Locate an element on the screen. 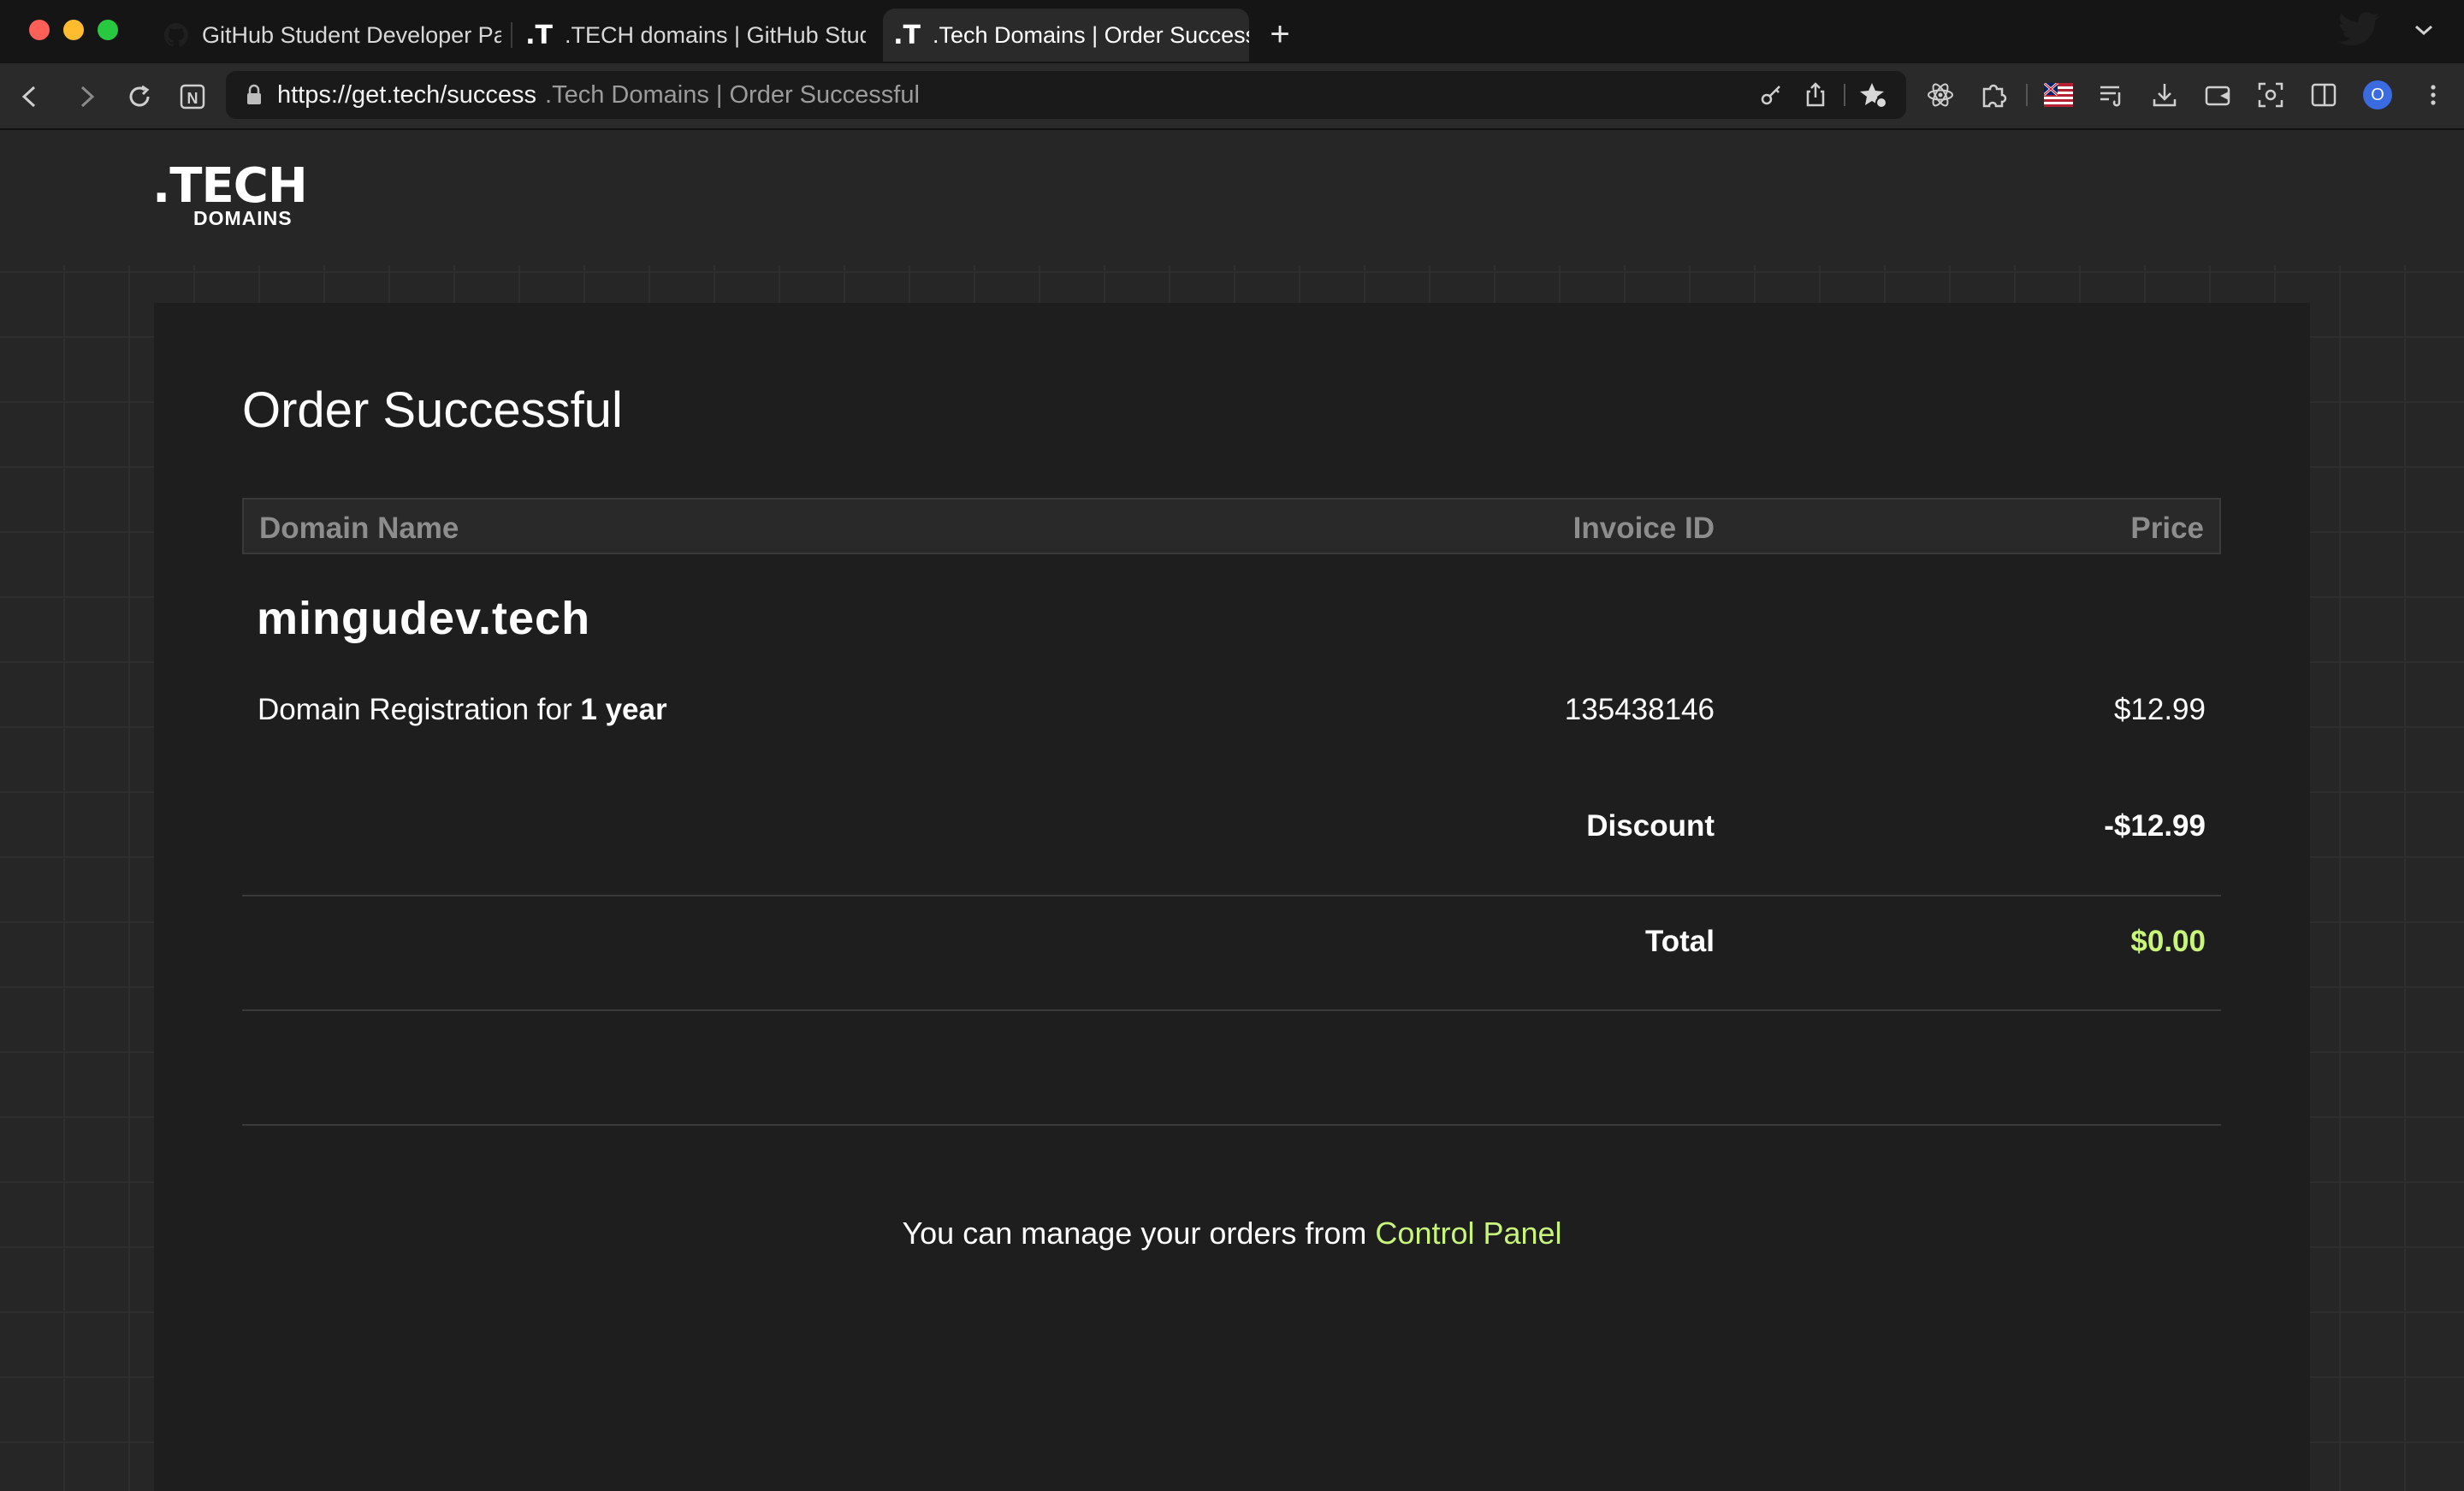 This screenshot has width=2464, height=1491. tech-domains-logo: .TECH DOMAINS is located at coordinates (230, 194).